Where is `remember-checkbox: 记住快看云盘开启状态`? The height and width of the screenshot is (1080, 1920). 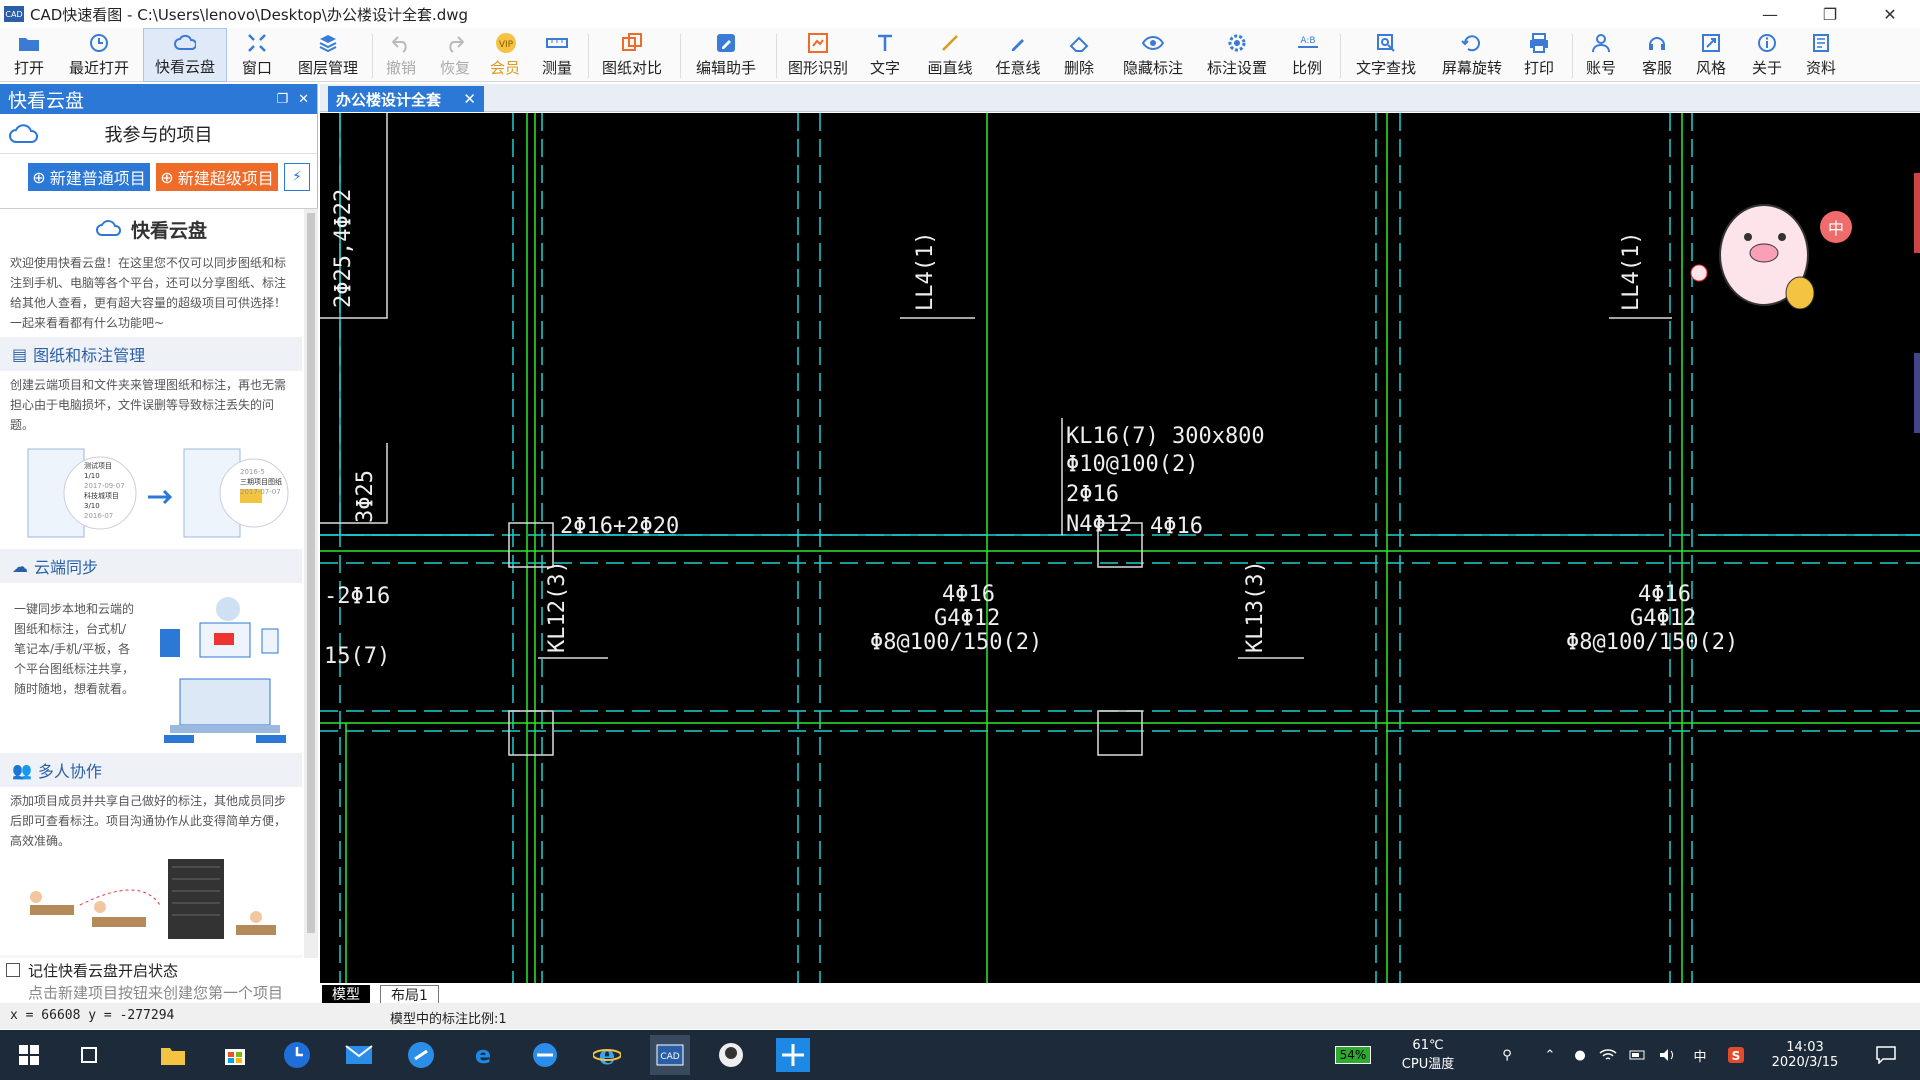
remember-checkbox: 记住快看云盘开启状态 is located at coordinates (159, 970).